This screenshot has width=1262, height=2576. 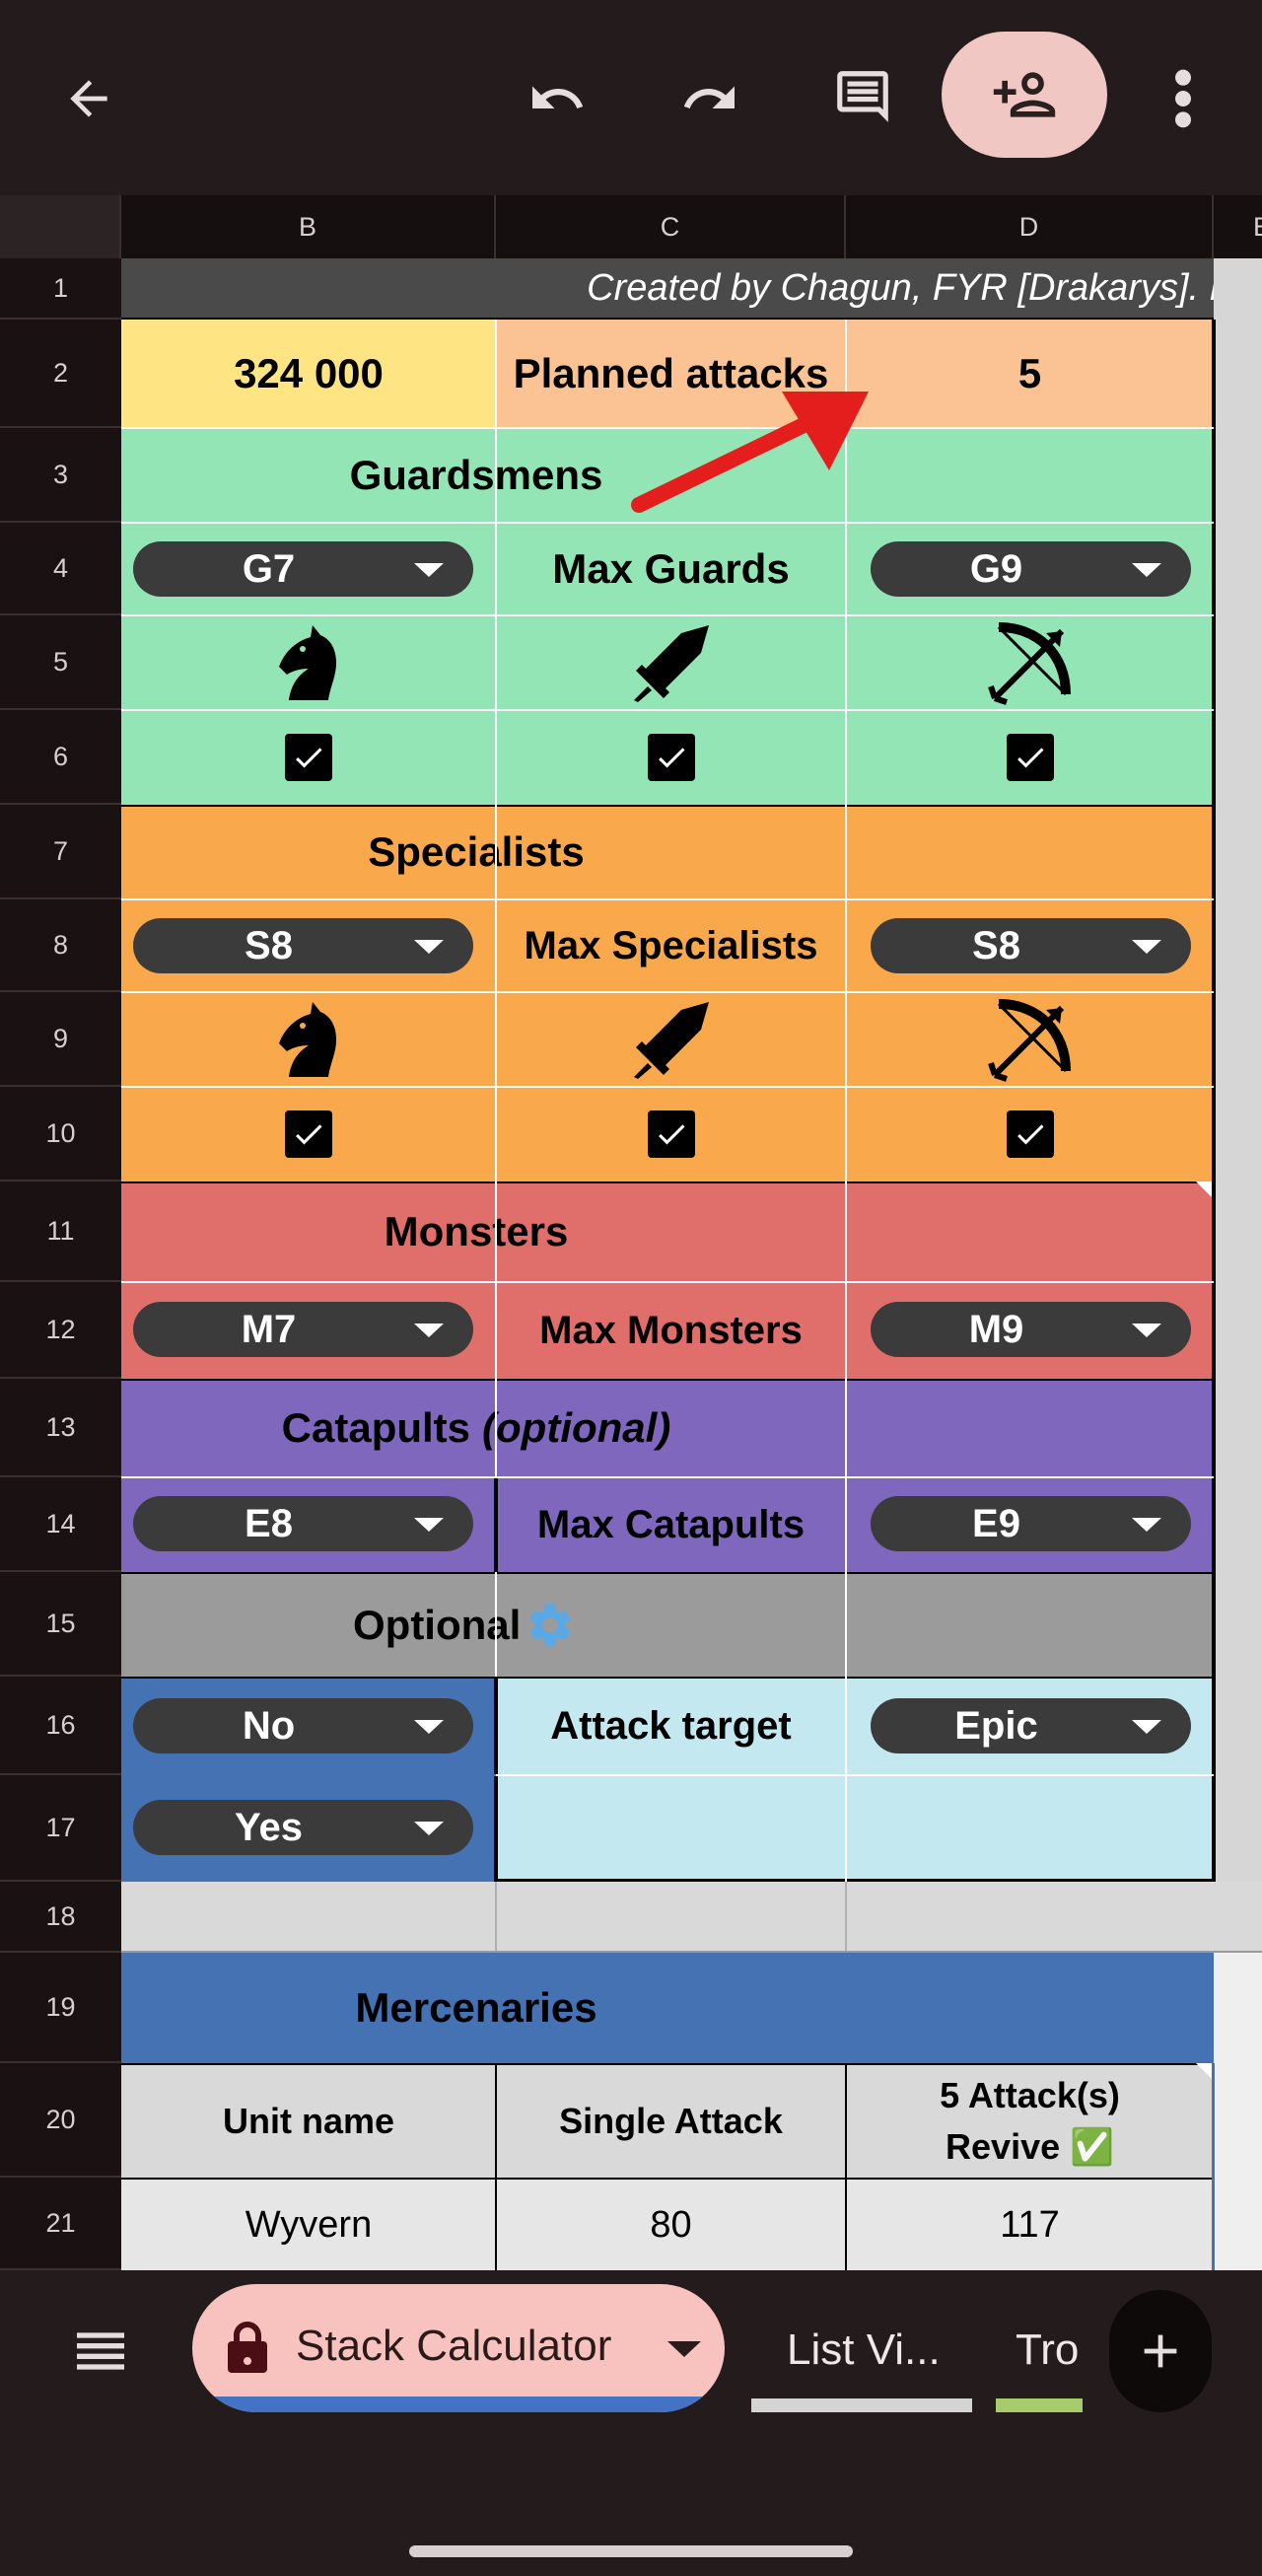 What do you see at coordinates (1030, 2224) in the screenshot?
I see `multi-attack-cell: 117` at bounding box center [1030, 2224].